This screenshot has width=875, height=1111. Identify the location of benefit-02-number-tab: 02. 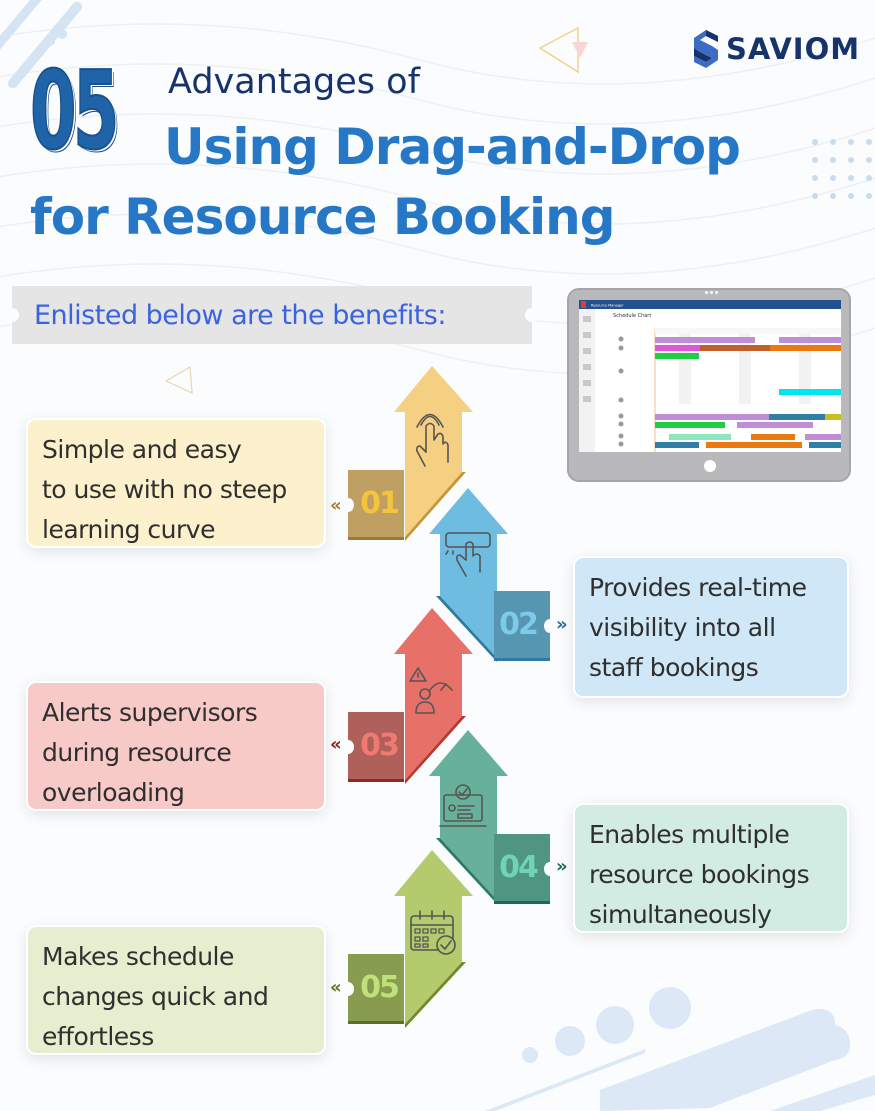
(525, 626).